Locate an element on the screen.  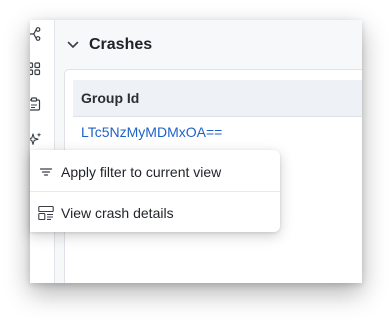
table-header: Group Id is located at coordinates (217, 98).